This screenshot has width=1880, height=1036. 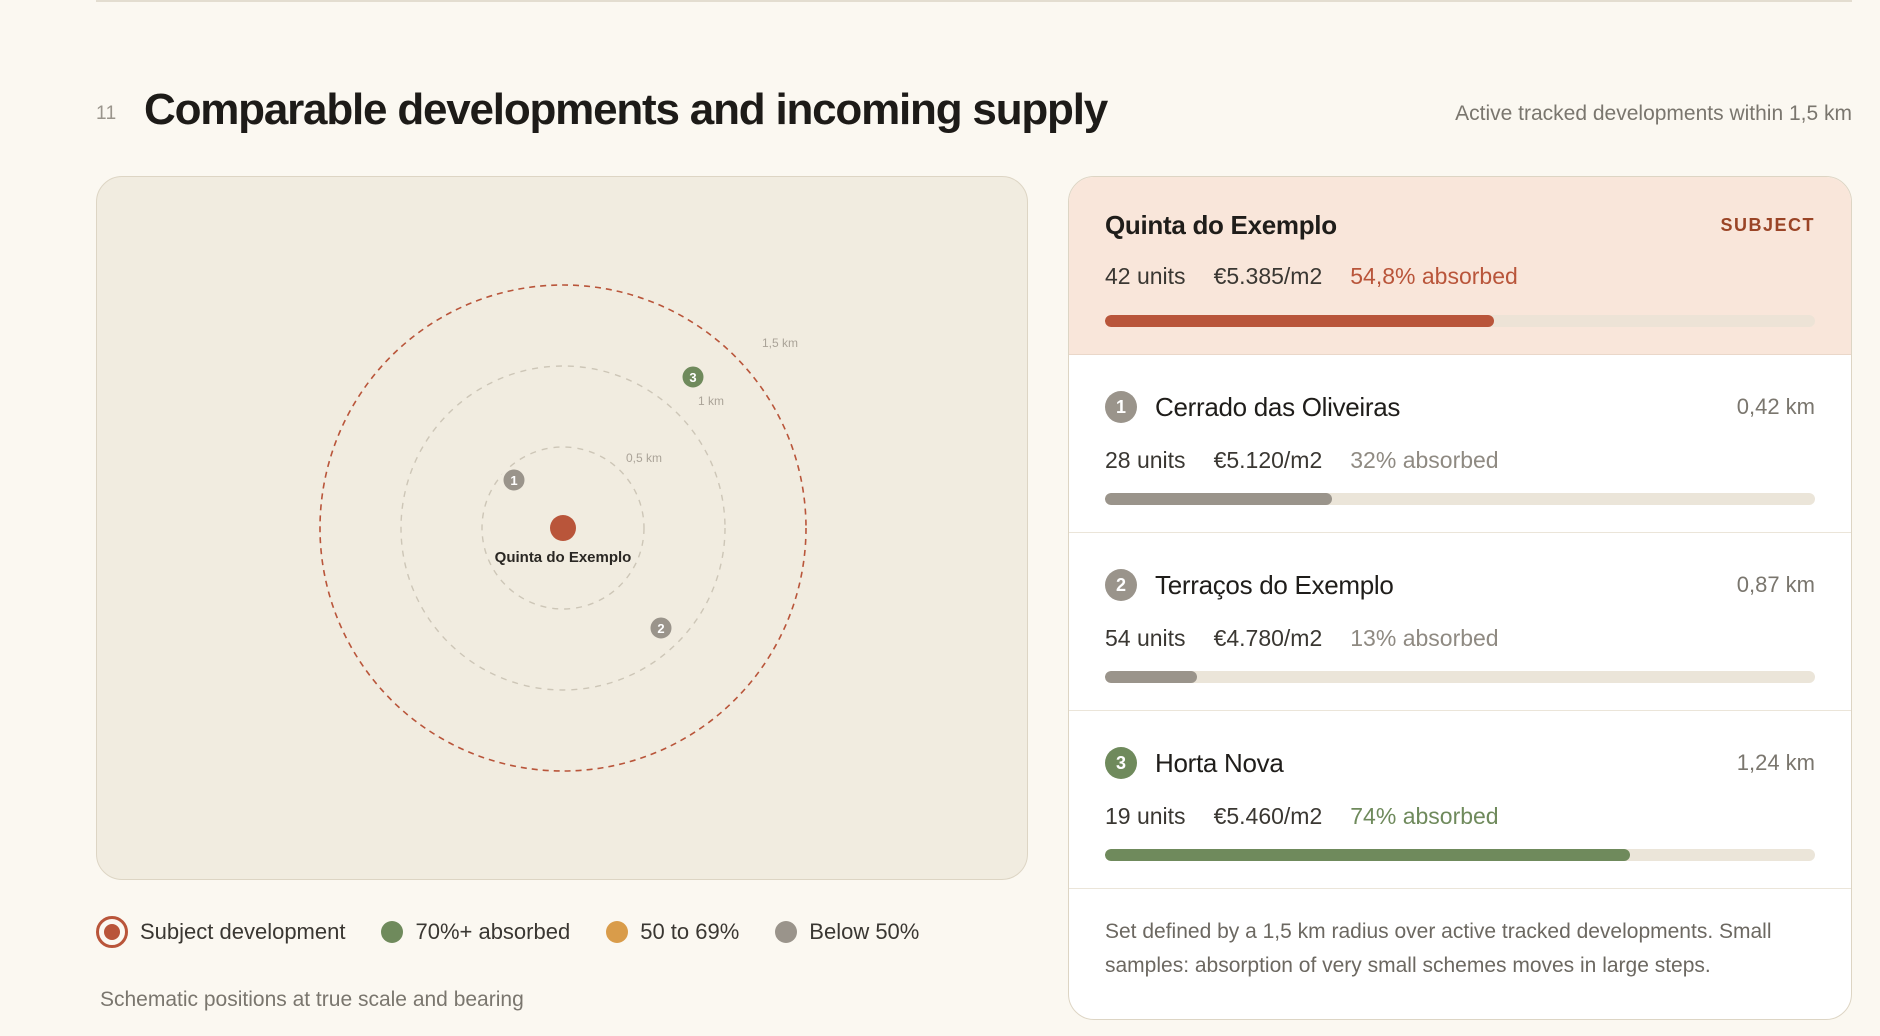 I want to click on development-name: Quinta do Exemplo, so click(x=1221, y=224).